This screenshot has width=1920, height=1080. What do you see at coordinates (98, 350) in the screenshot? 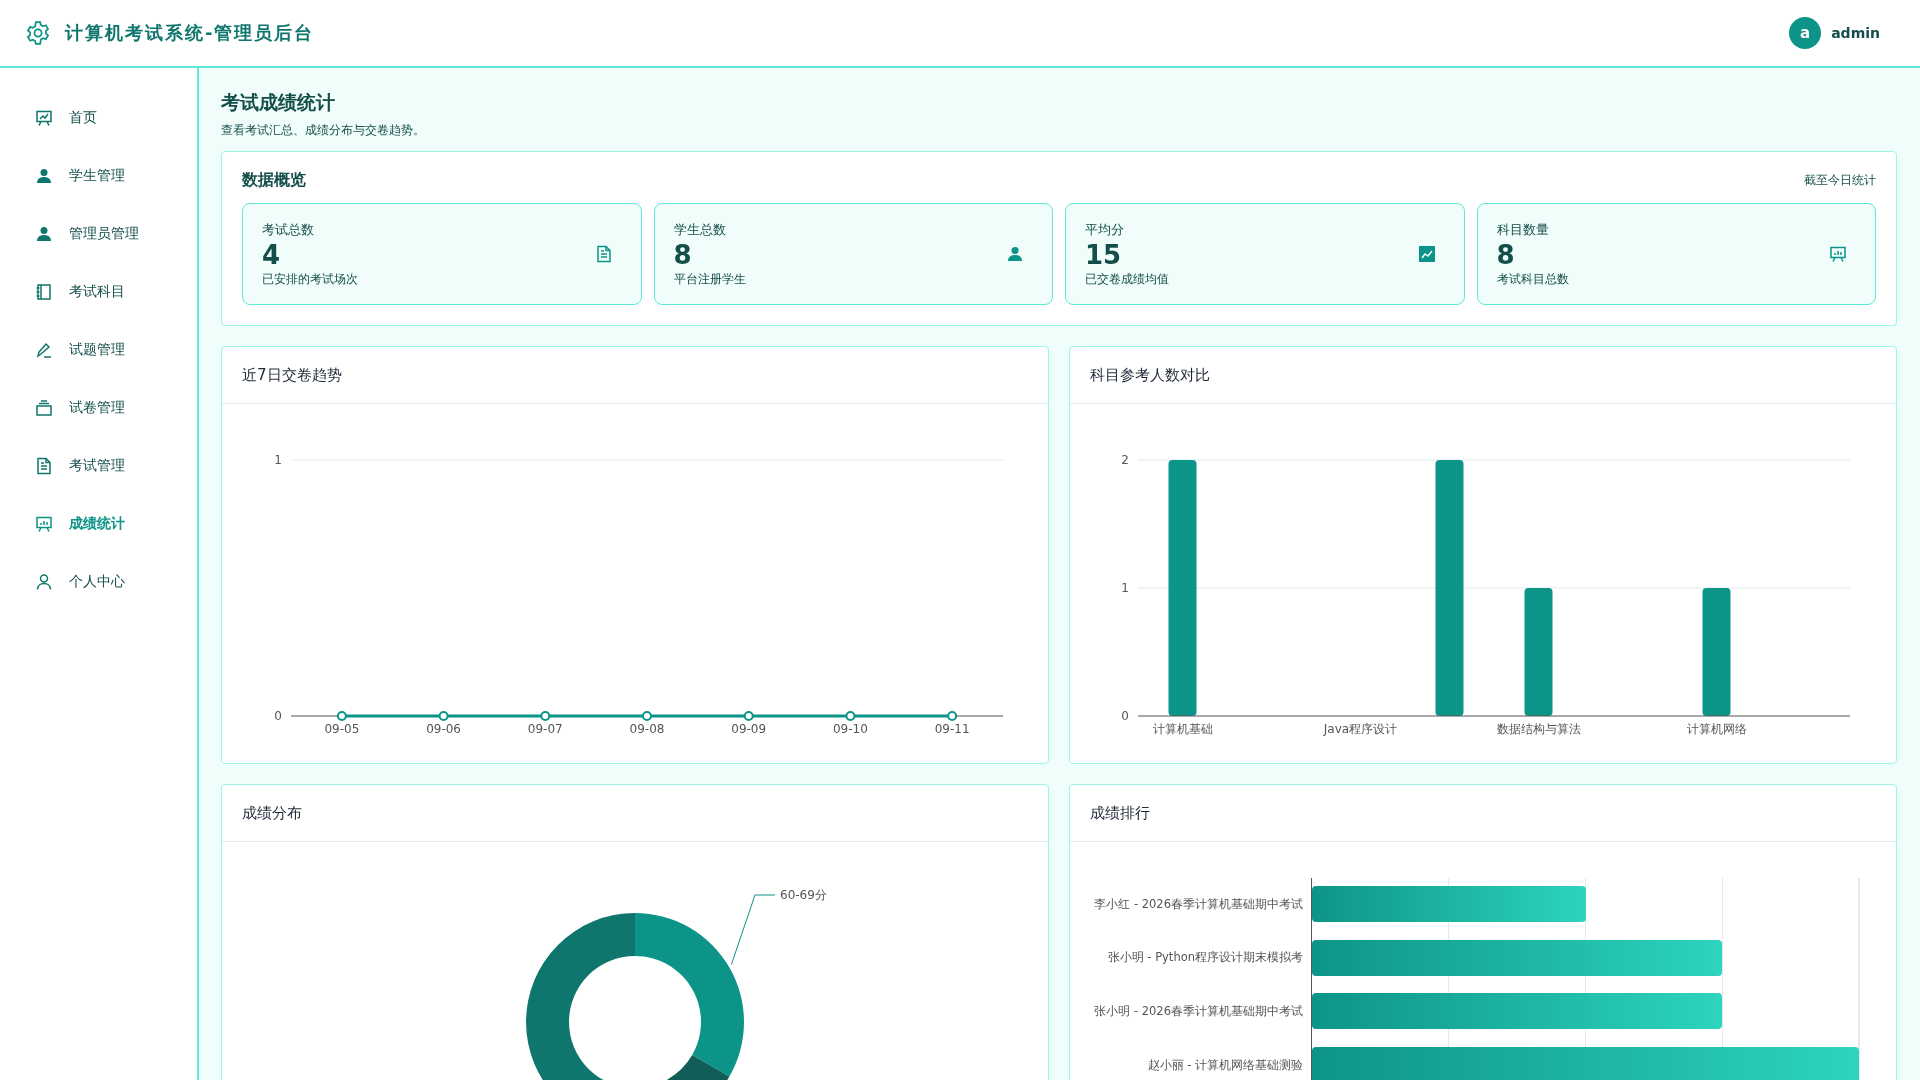
I see `nav-item: 试题管理` at bounding box center [98, 350].